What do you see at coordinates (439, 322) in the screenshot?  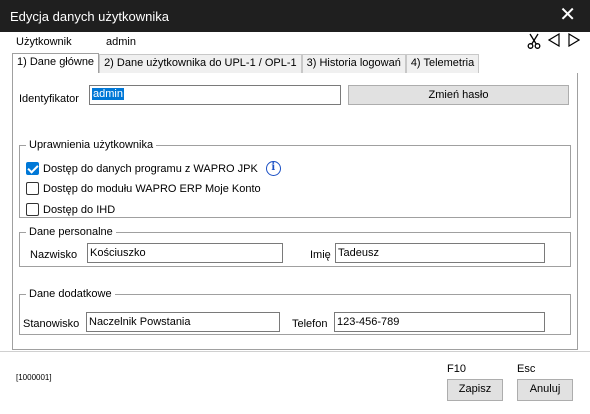 I see `phone-input: 123-456-789` at bounding box center [439, 322].